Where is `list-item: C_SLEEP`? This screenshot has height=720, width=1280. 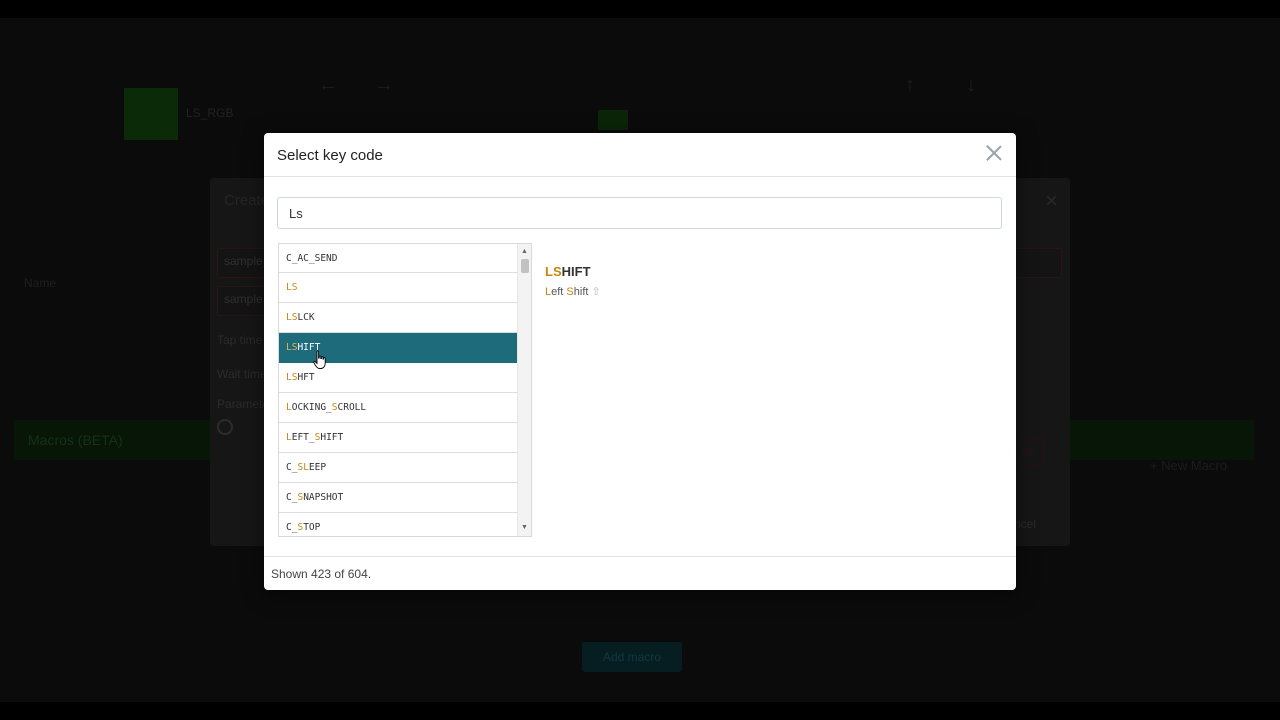
list-item: C_SLEEP is located at coordinates (398, 468).